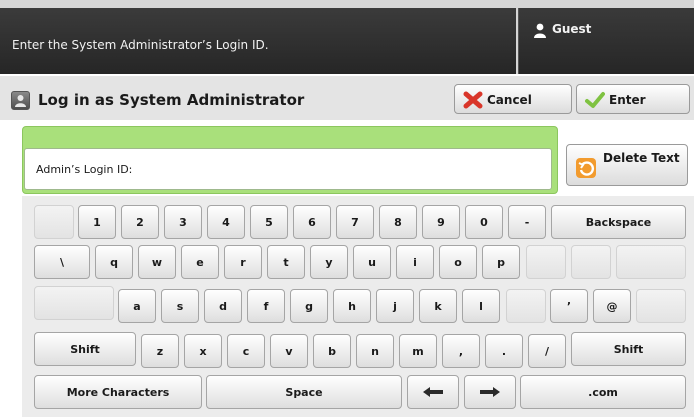  Describe the element at coordinates (375, 351) in the screenshot. I see `key-n: n` at that location.